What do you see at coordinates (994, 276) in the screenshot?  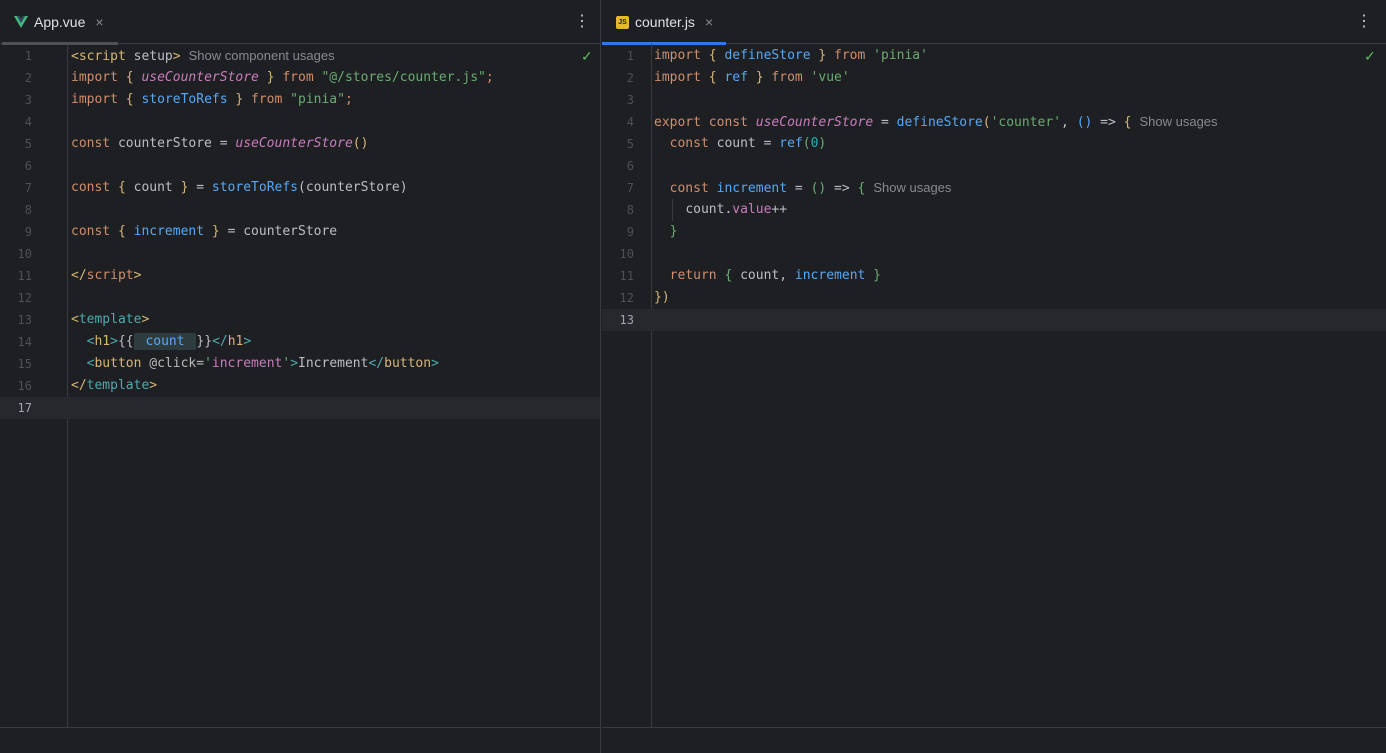 I see `code-line: 11 return { count, increment }` at bounding box center [994, 276].